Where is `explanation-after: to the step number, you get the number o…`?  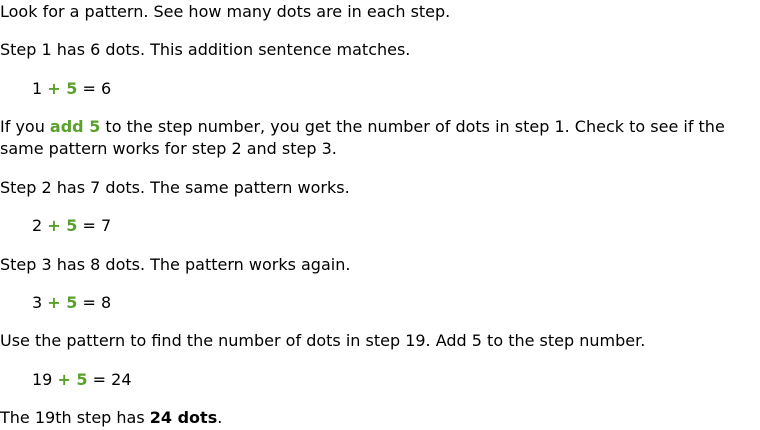
explanation-after: to the step number, you get the number o… is located at coordinates (362, 137).